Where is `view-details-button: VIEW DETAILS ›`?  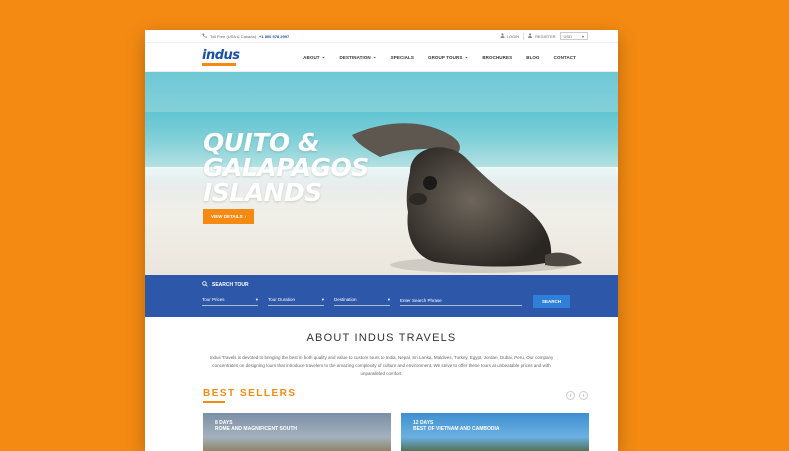
view-details-button: VIEW DETAILS › is located at coordinates (229, 216).